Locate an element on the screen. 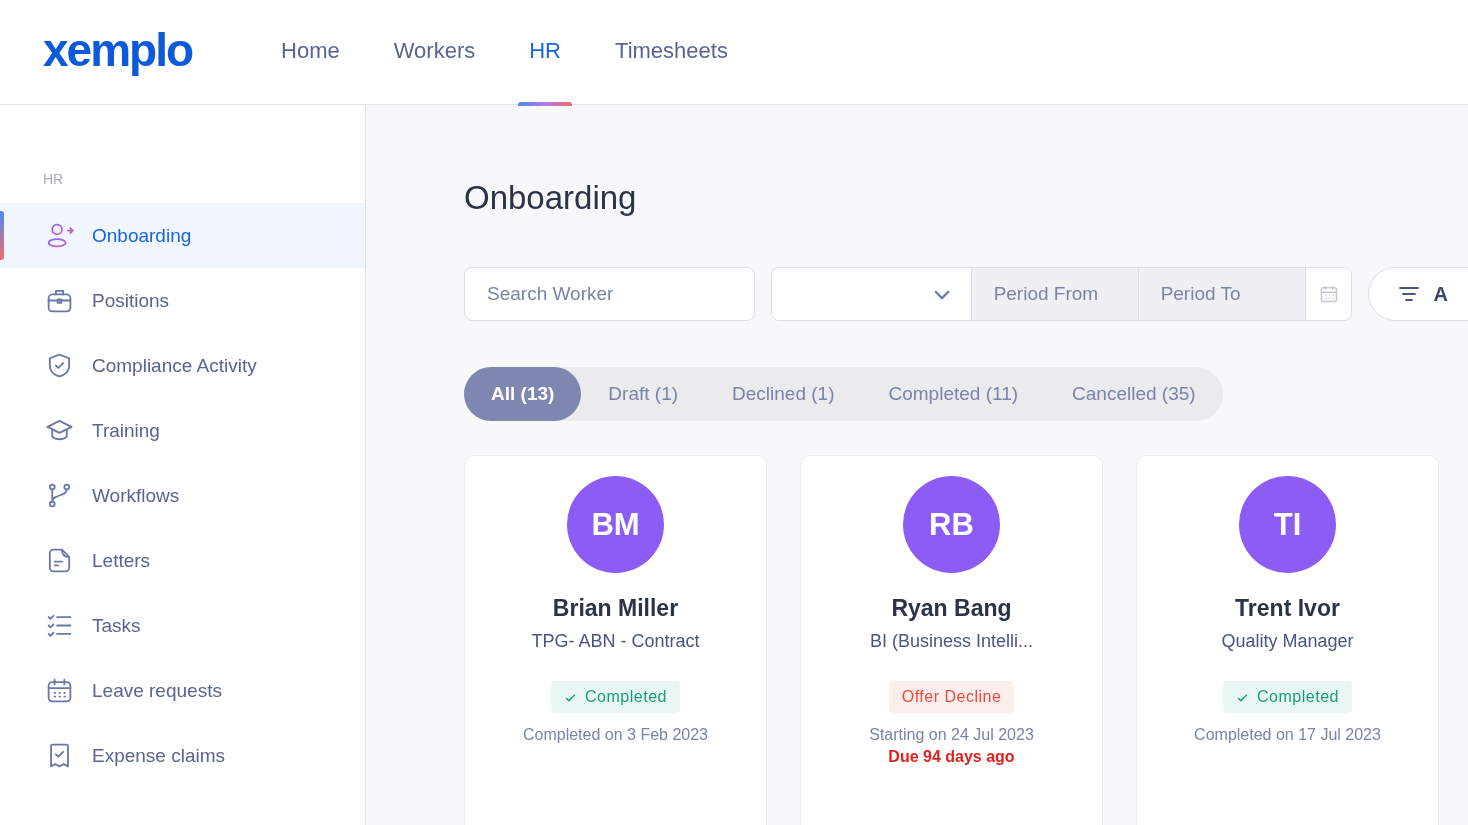 The image size is (1468, 825). sidebar-item: Tasks is located at coordinates (182, 625).